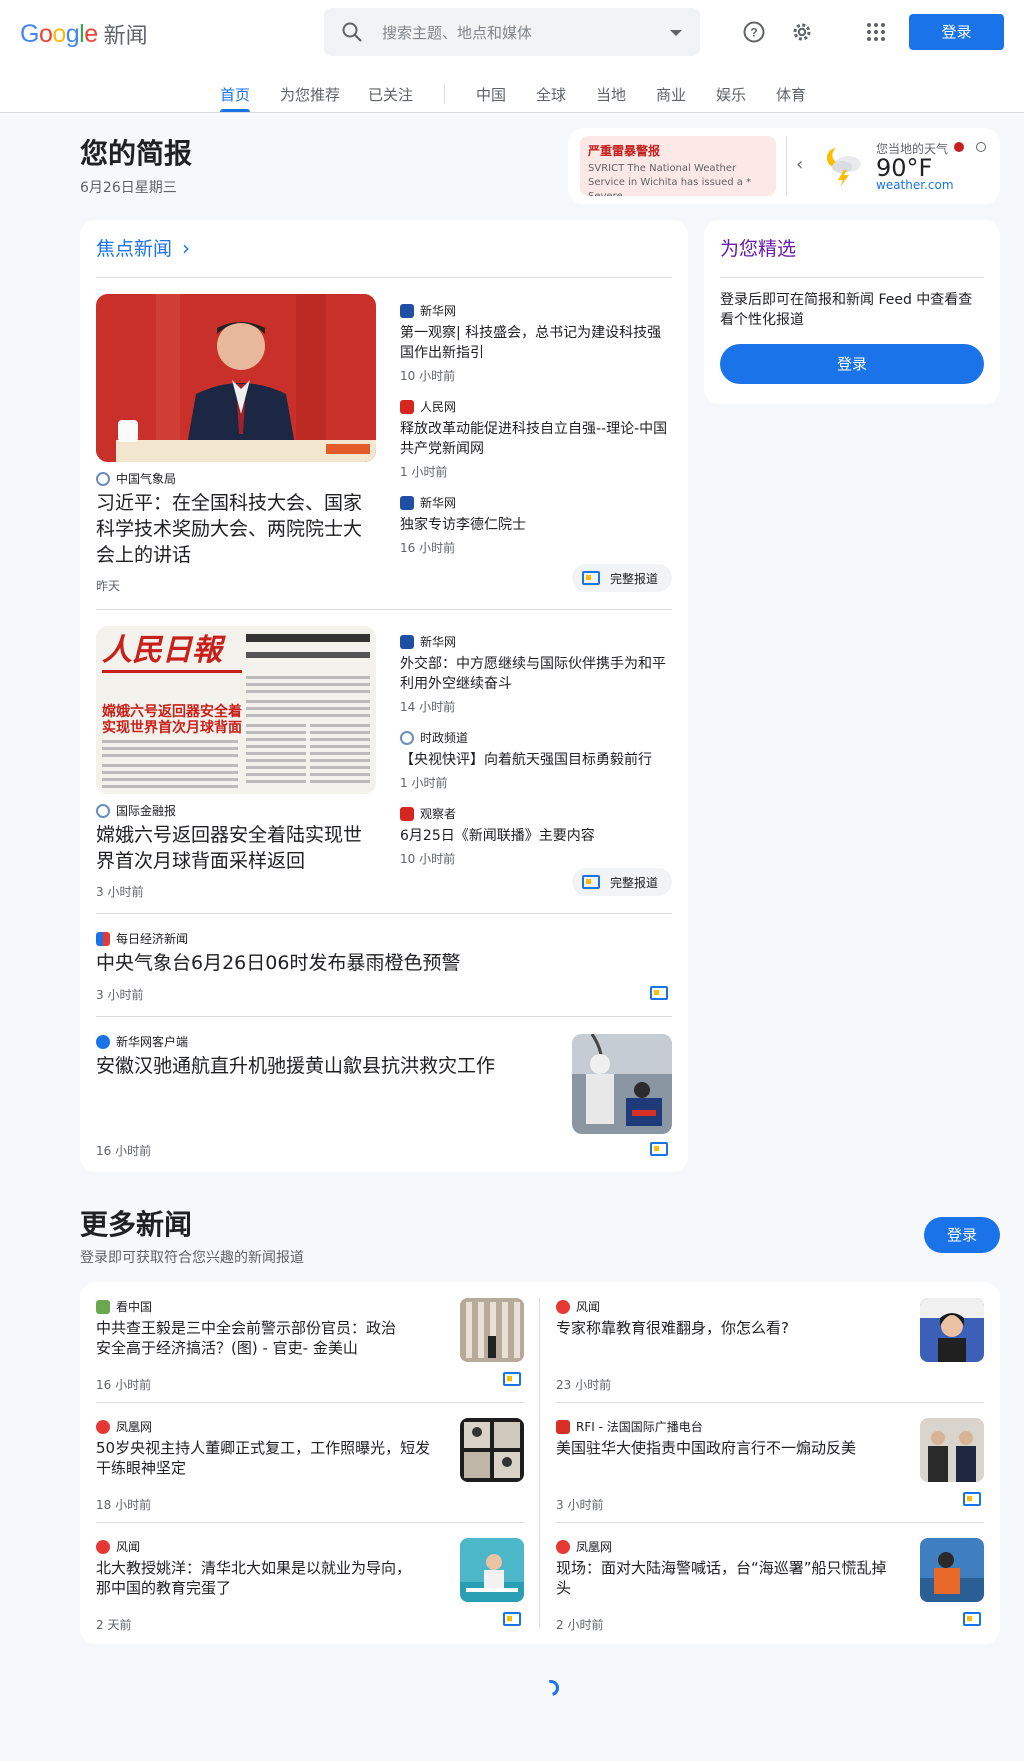 This screenshot has width=1024, height=1761. Describe the element at coordinates (536, 343) in the screenshot. I see `story-headline: 第一观察| 科技盛会，总书记为建设科技强国作出新指引` at that location.